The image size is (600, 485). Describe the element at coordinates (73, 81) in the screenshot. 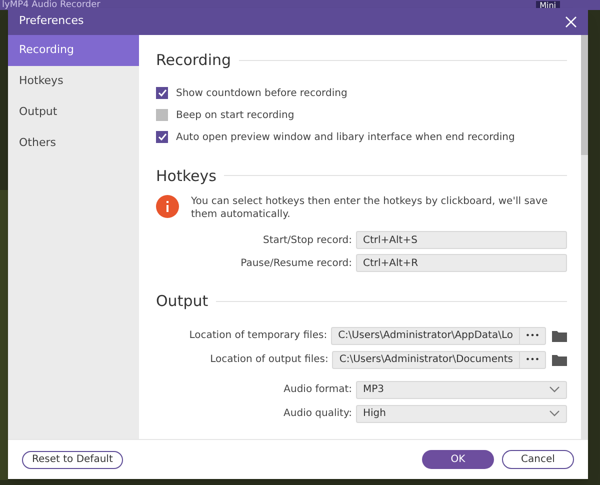

I see `sidebar-tab: Hotkeys` at that location.